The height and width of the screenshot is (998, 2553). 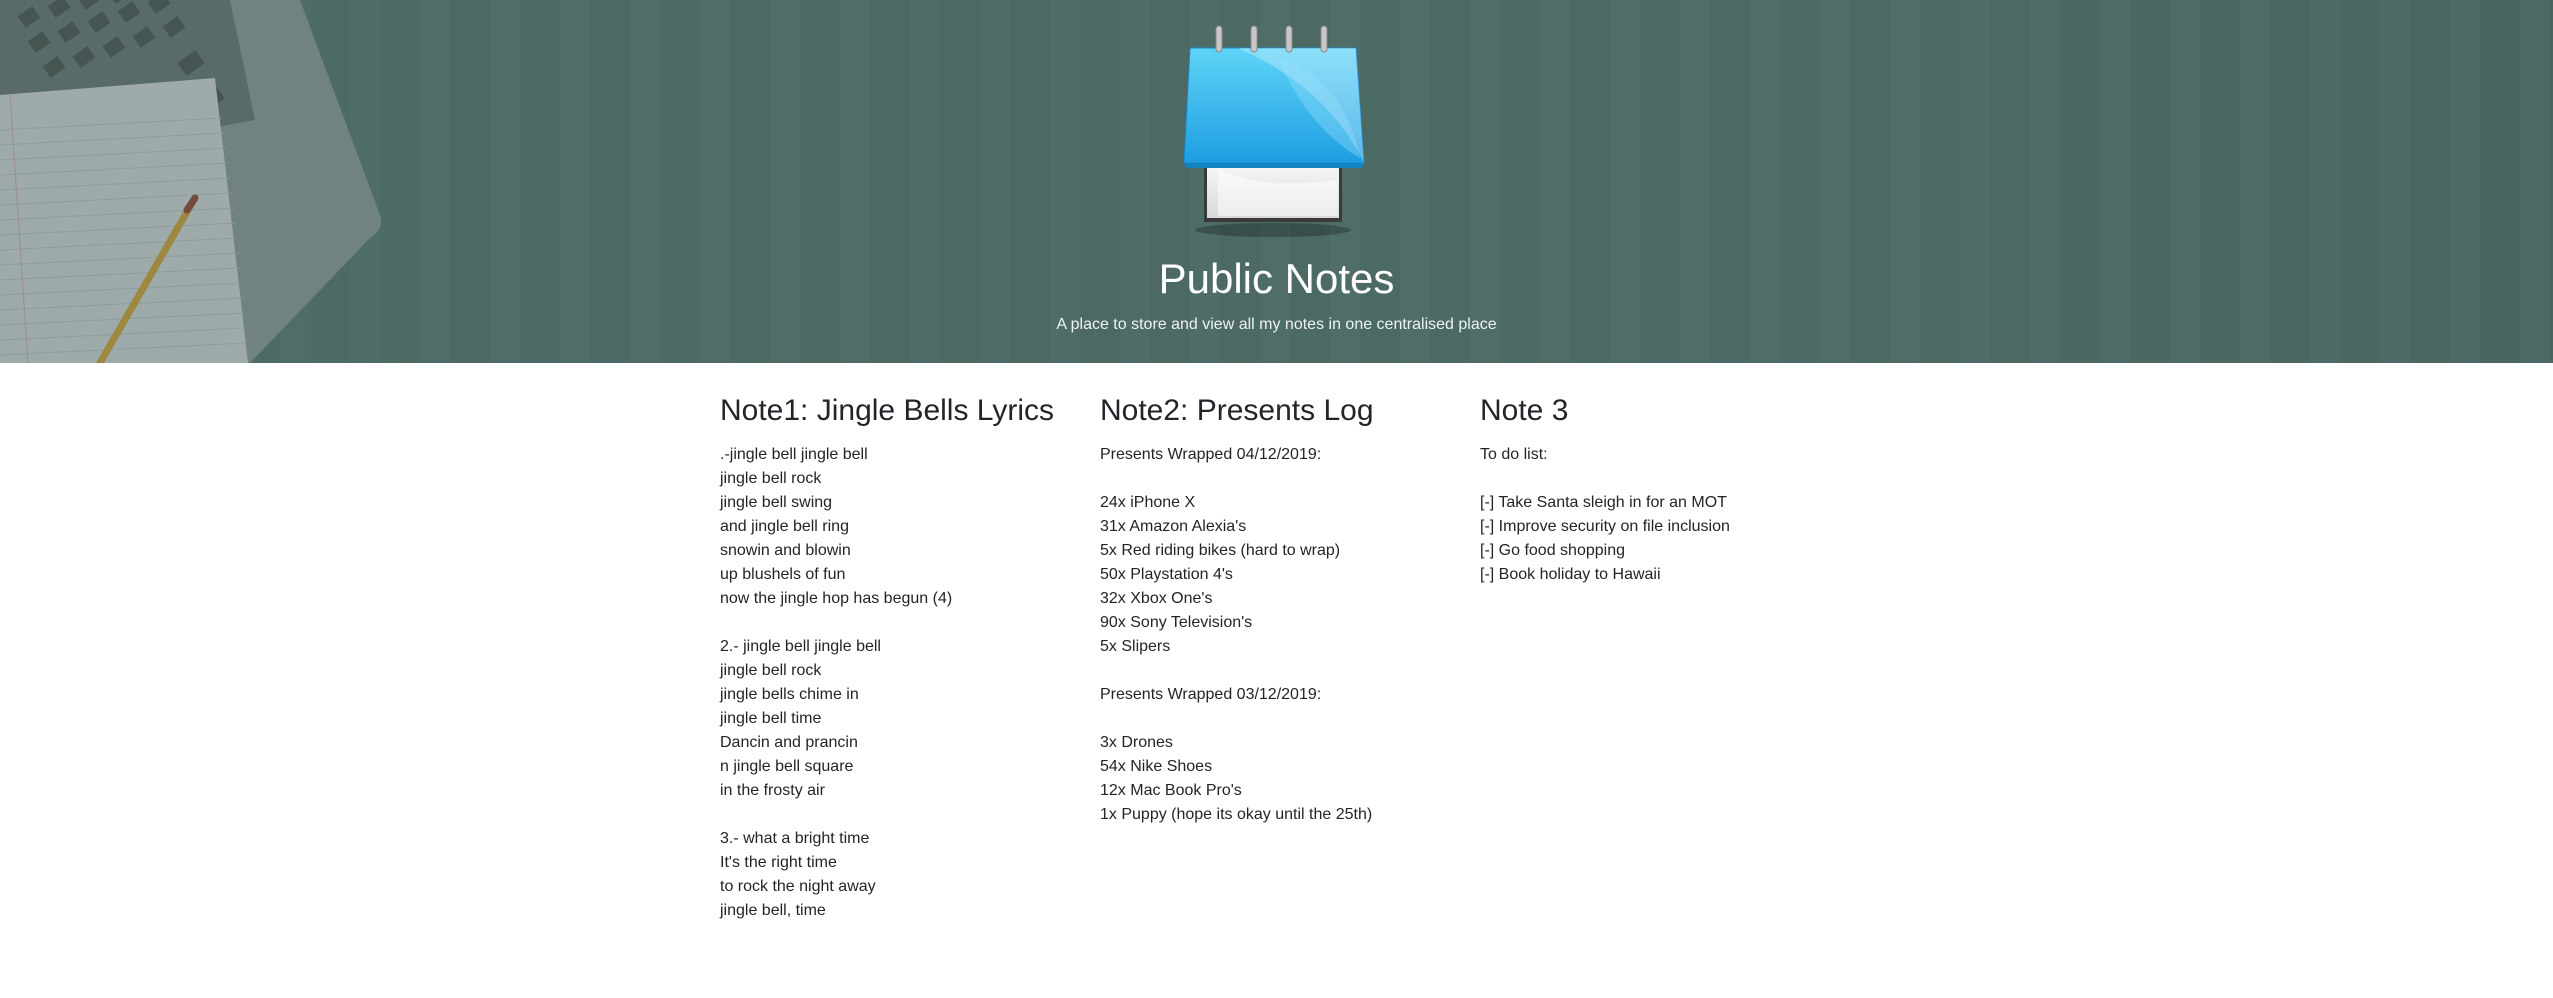 What do you see at coordinates (771, 718) in the screenshot?
I see `note-line: jingle bell time` at bounding box center [771, 718].